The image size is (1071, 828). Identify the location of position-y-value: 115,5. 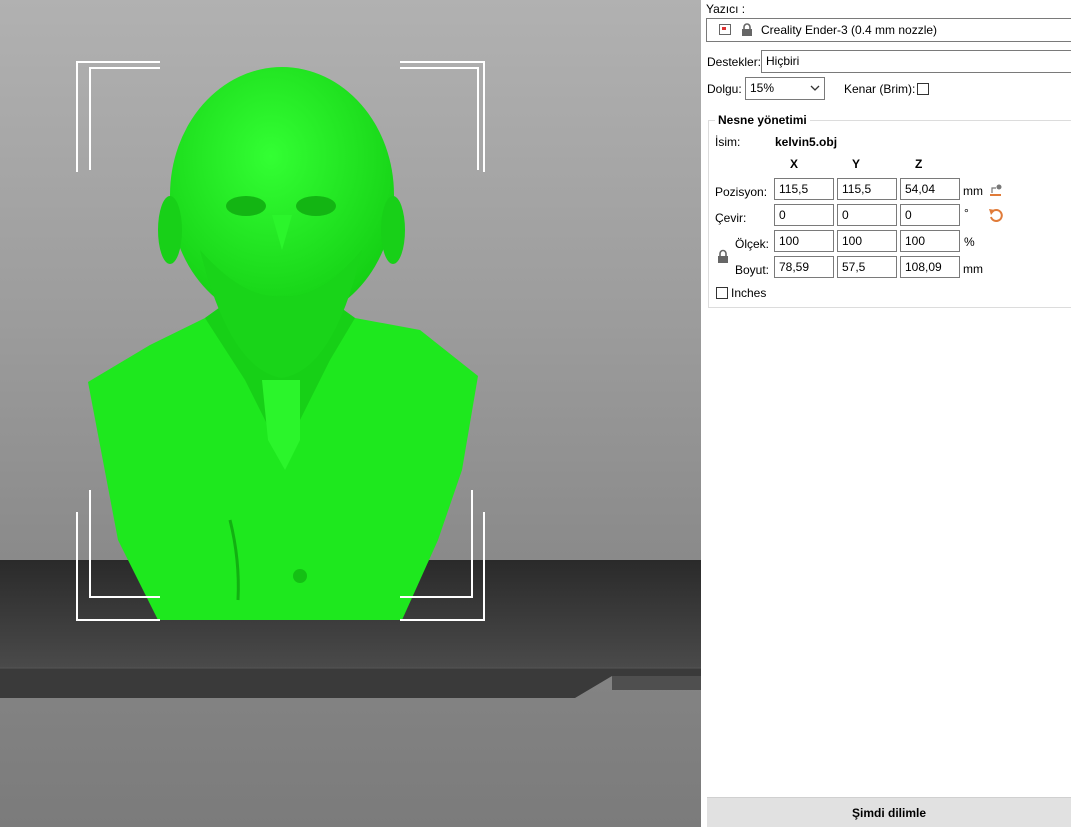
(857, 189).